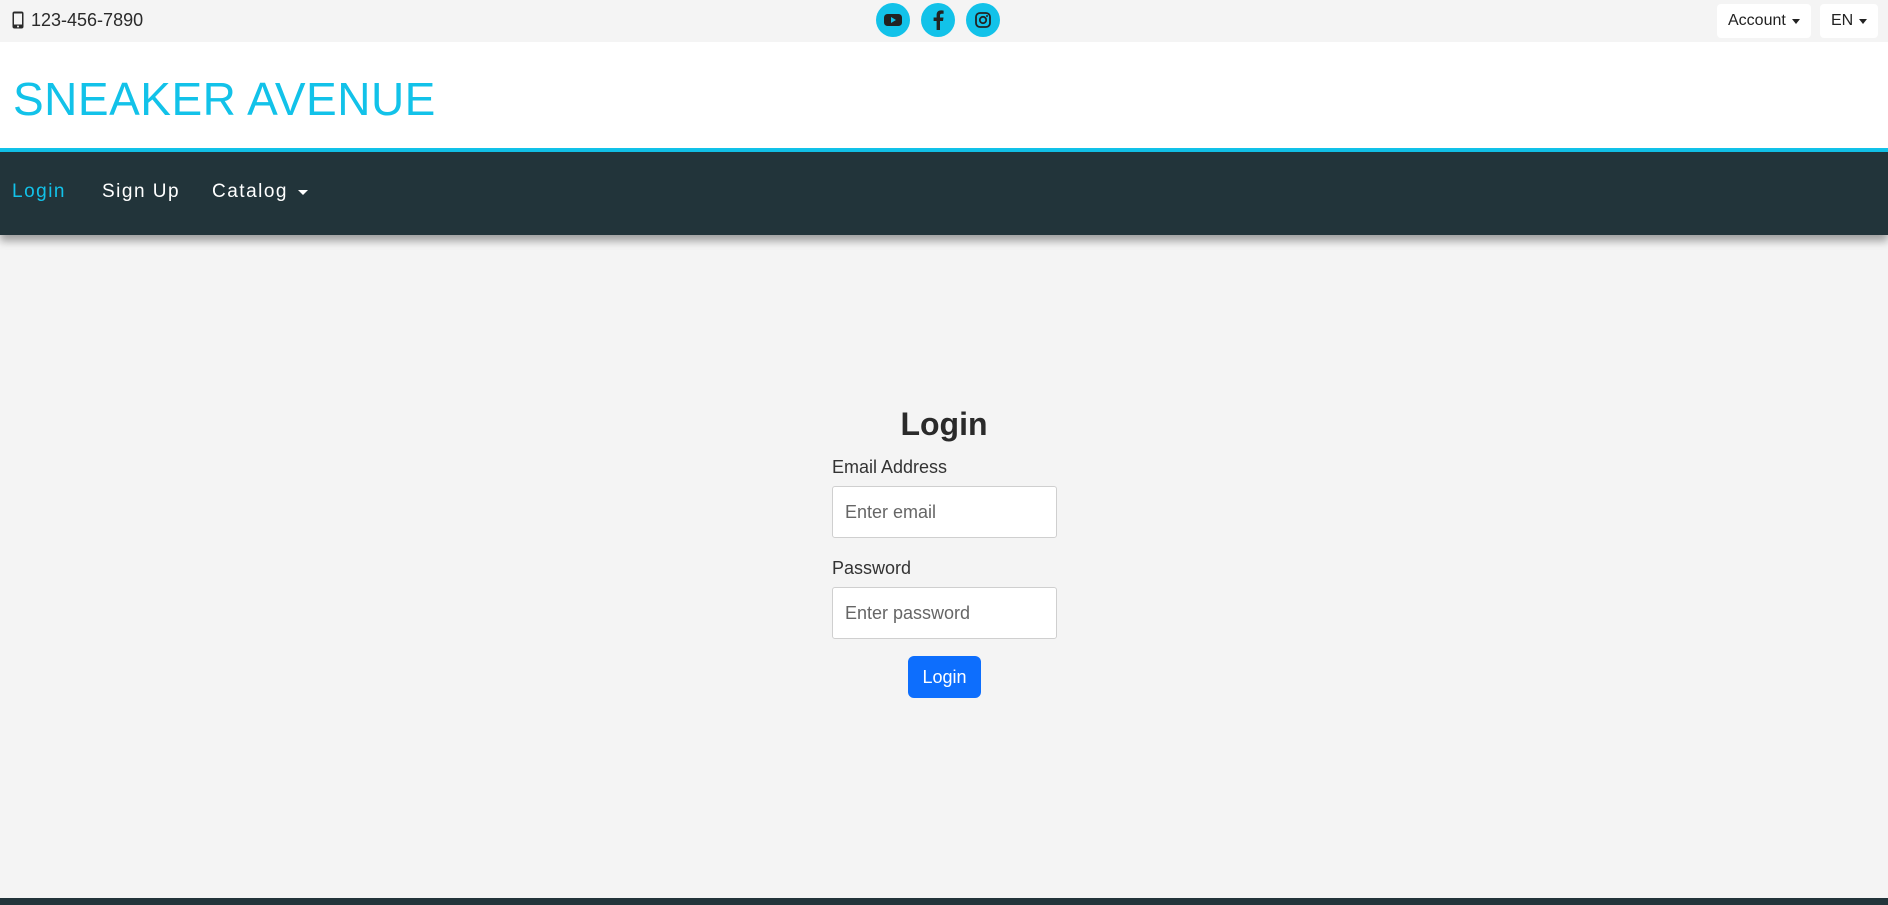  Describe the element at coordinates (1757, 20) in the screenshot. I see `account-label: Account` at that location.